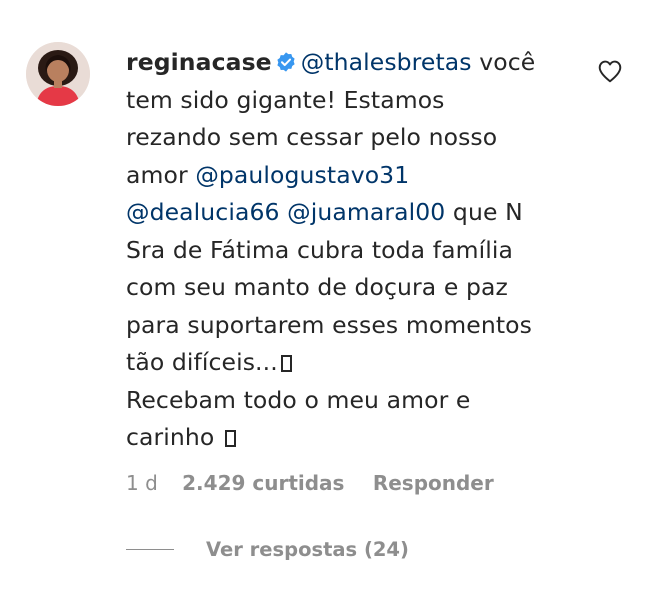 The image size is (660, 603). I want to click on mention-juamaral00: @juamaral00, so click(366, 212).